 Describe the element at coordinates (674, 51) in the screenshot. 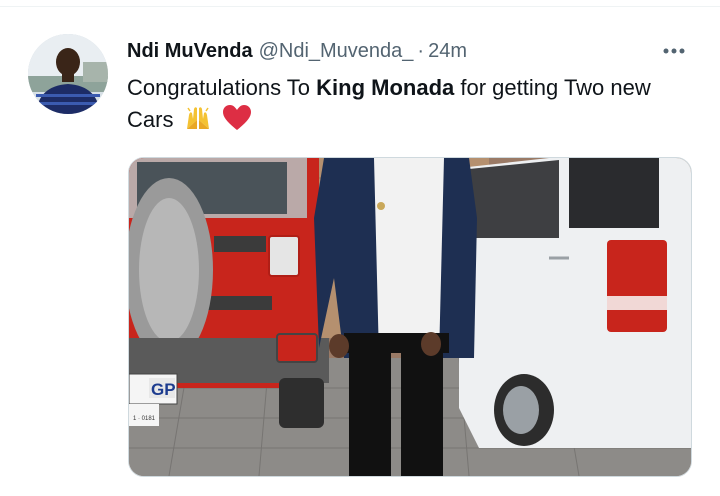

I see `more-options-icon` at that location.